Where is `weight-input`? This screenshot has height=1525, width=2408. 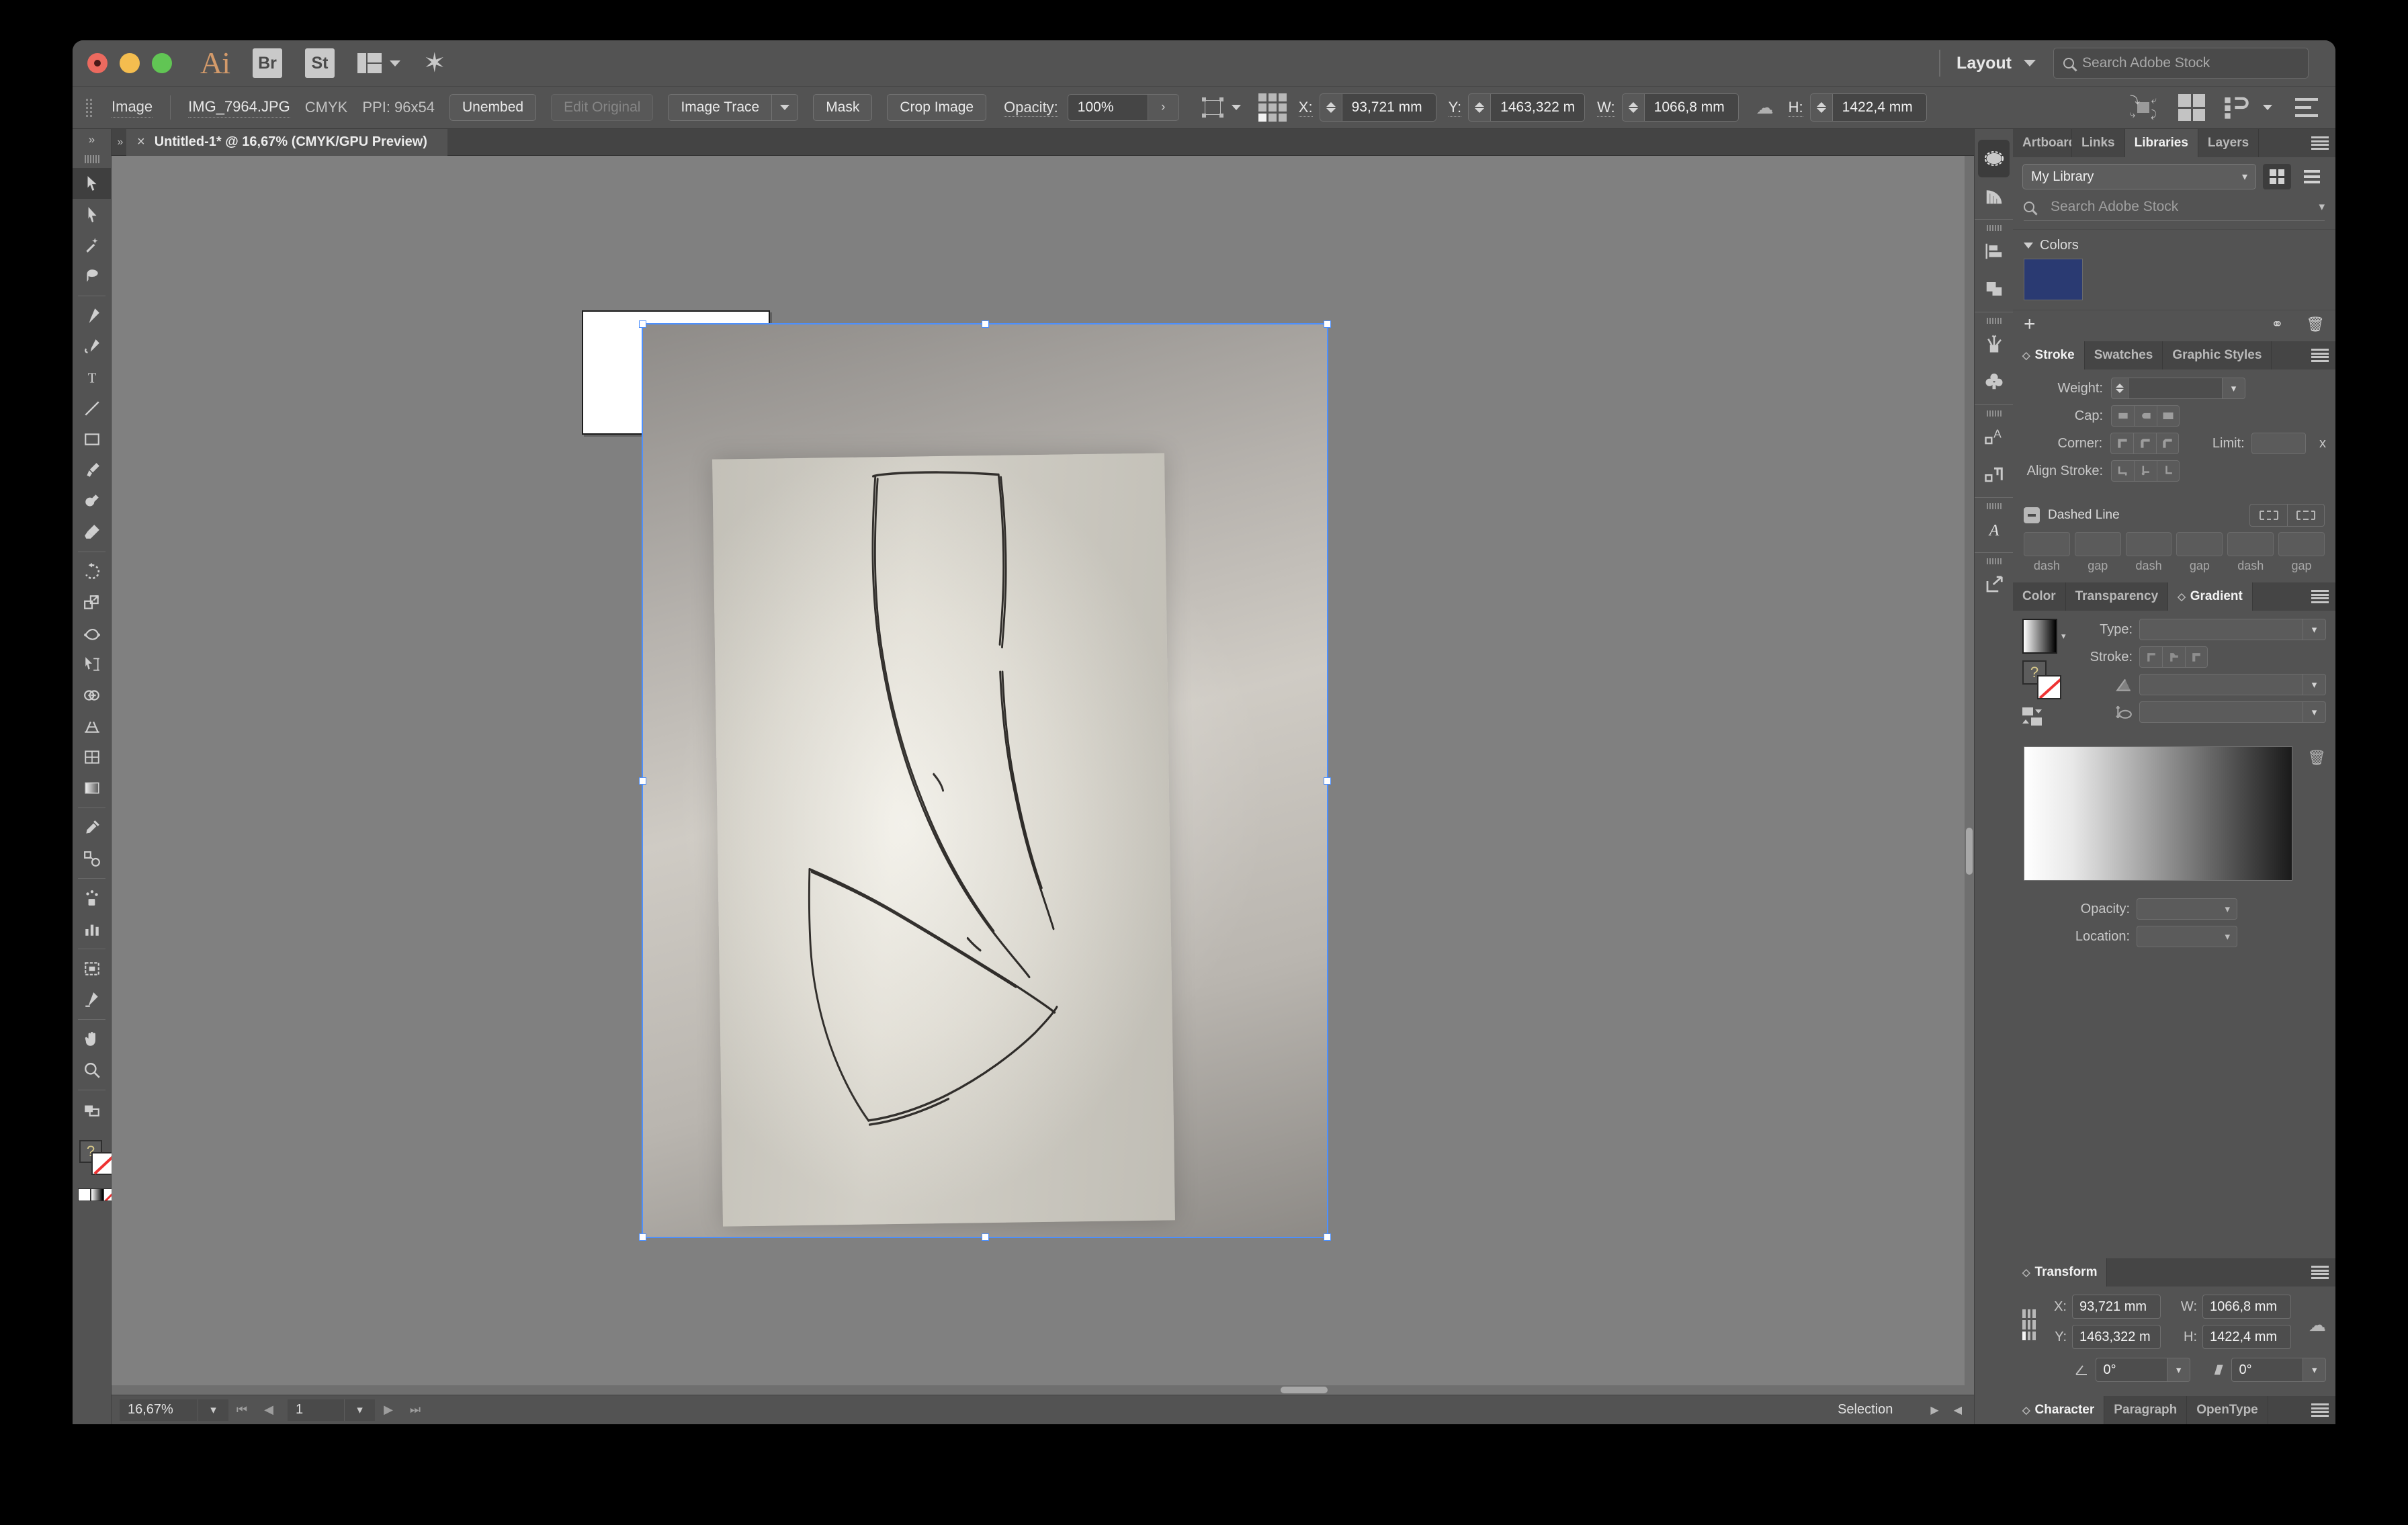 weight-input is located at coordinates (2175, 388).